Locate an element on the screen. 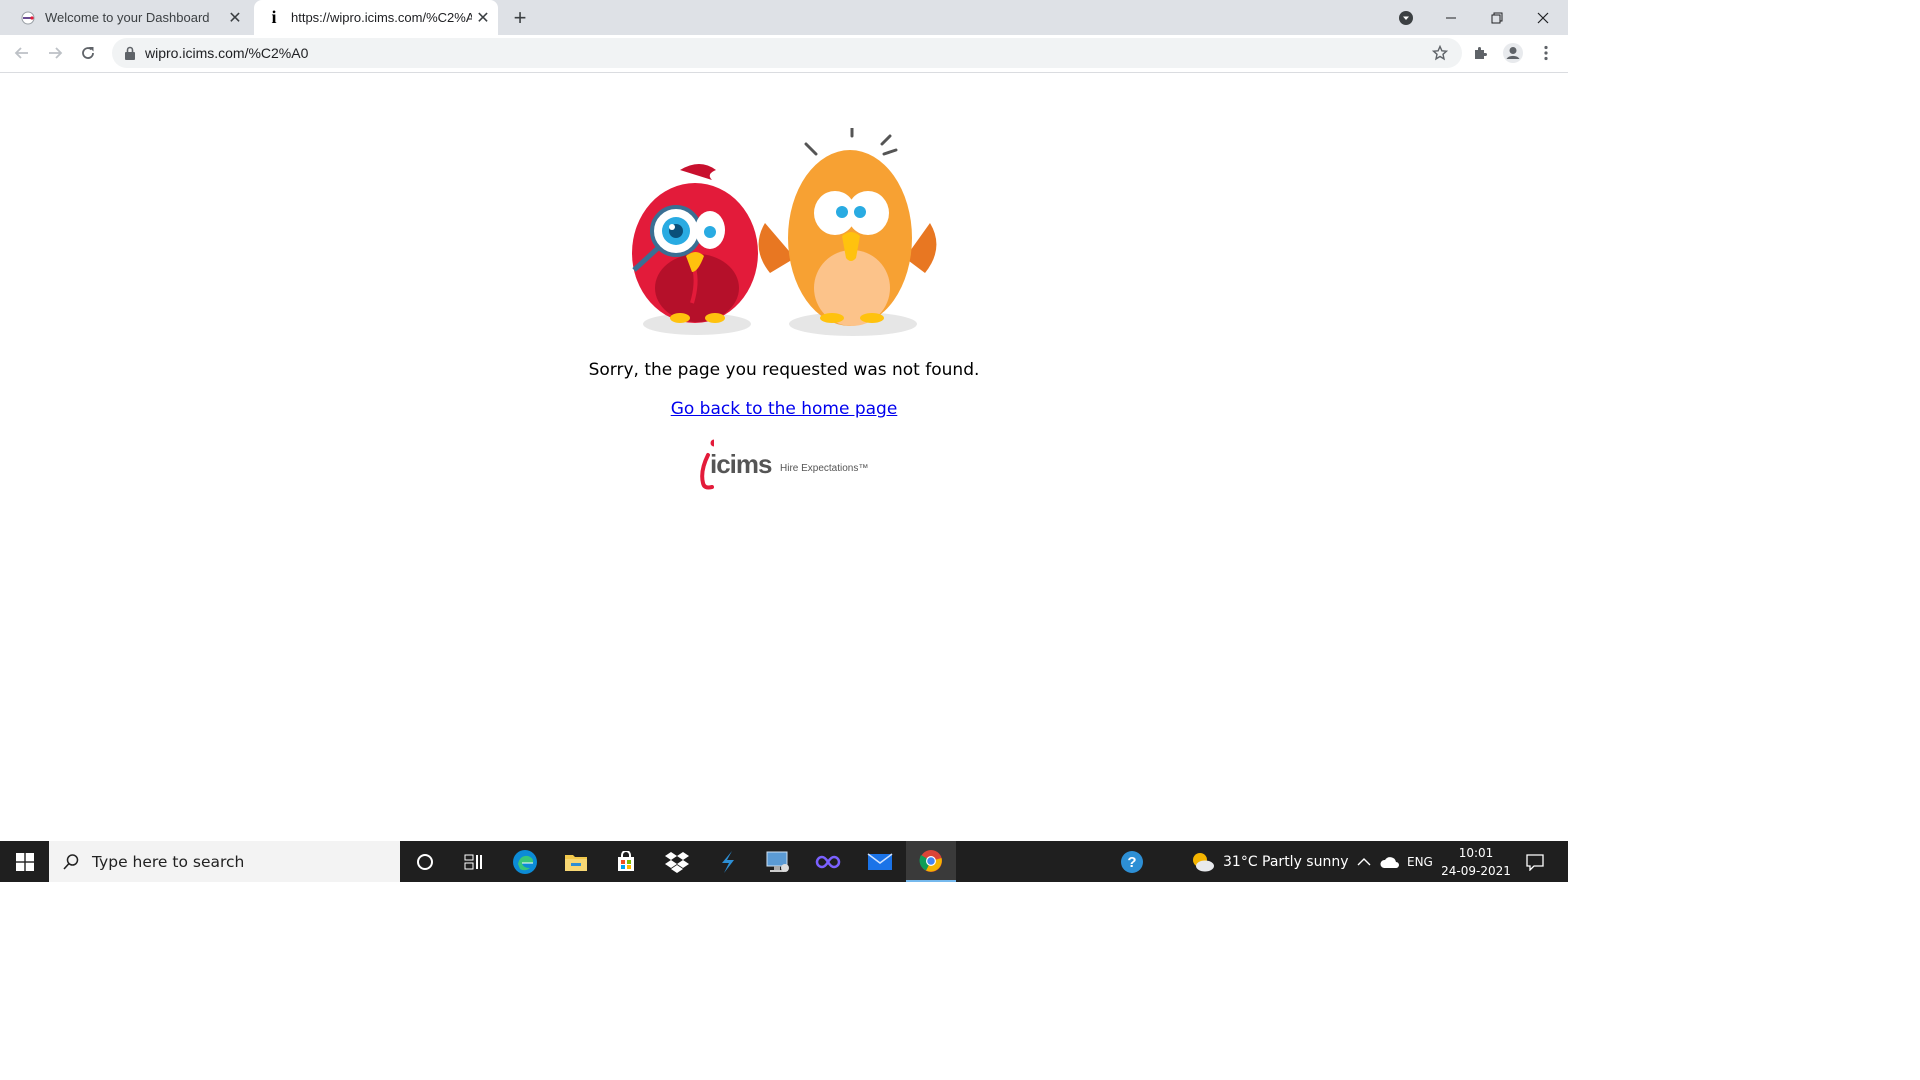 The width and height of the screenshot is (1920, 1080). browser-toolbar: wipro.icims.com/%C2%A0 is located at coordinates (784, 54).